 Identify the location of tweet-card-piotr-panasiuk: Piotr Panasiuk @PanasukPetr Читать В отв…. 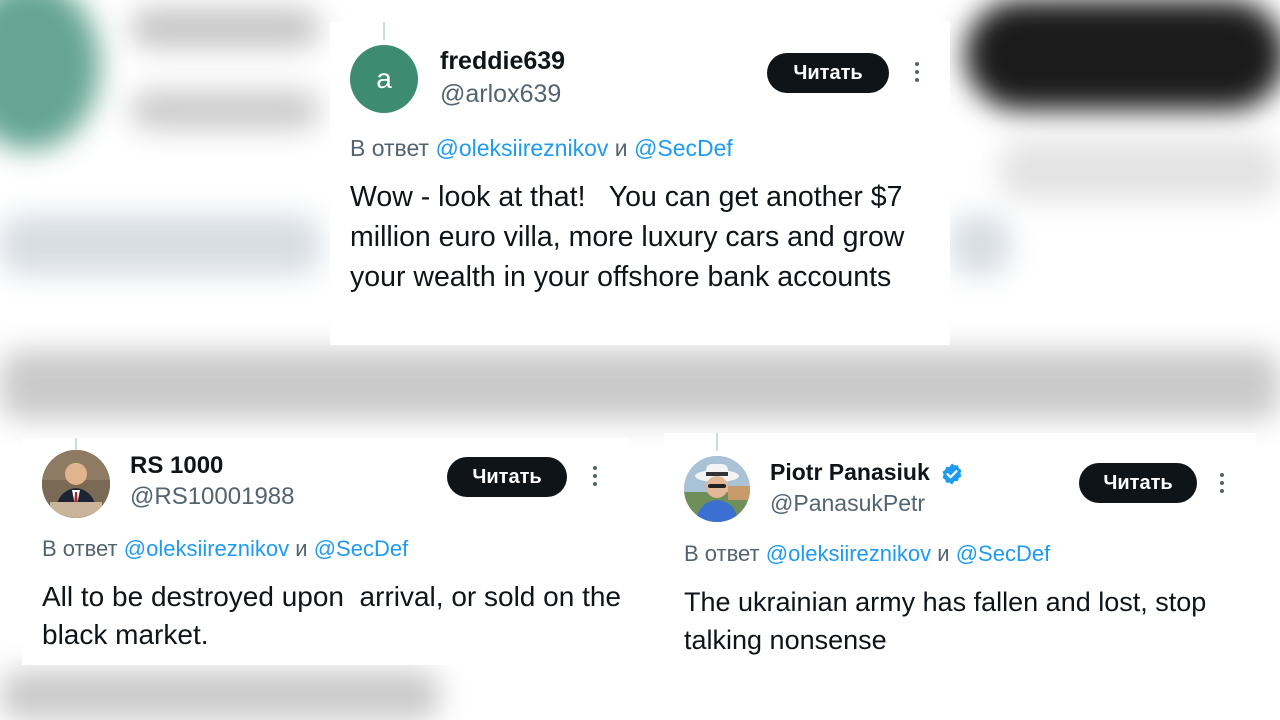
(960, 548).